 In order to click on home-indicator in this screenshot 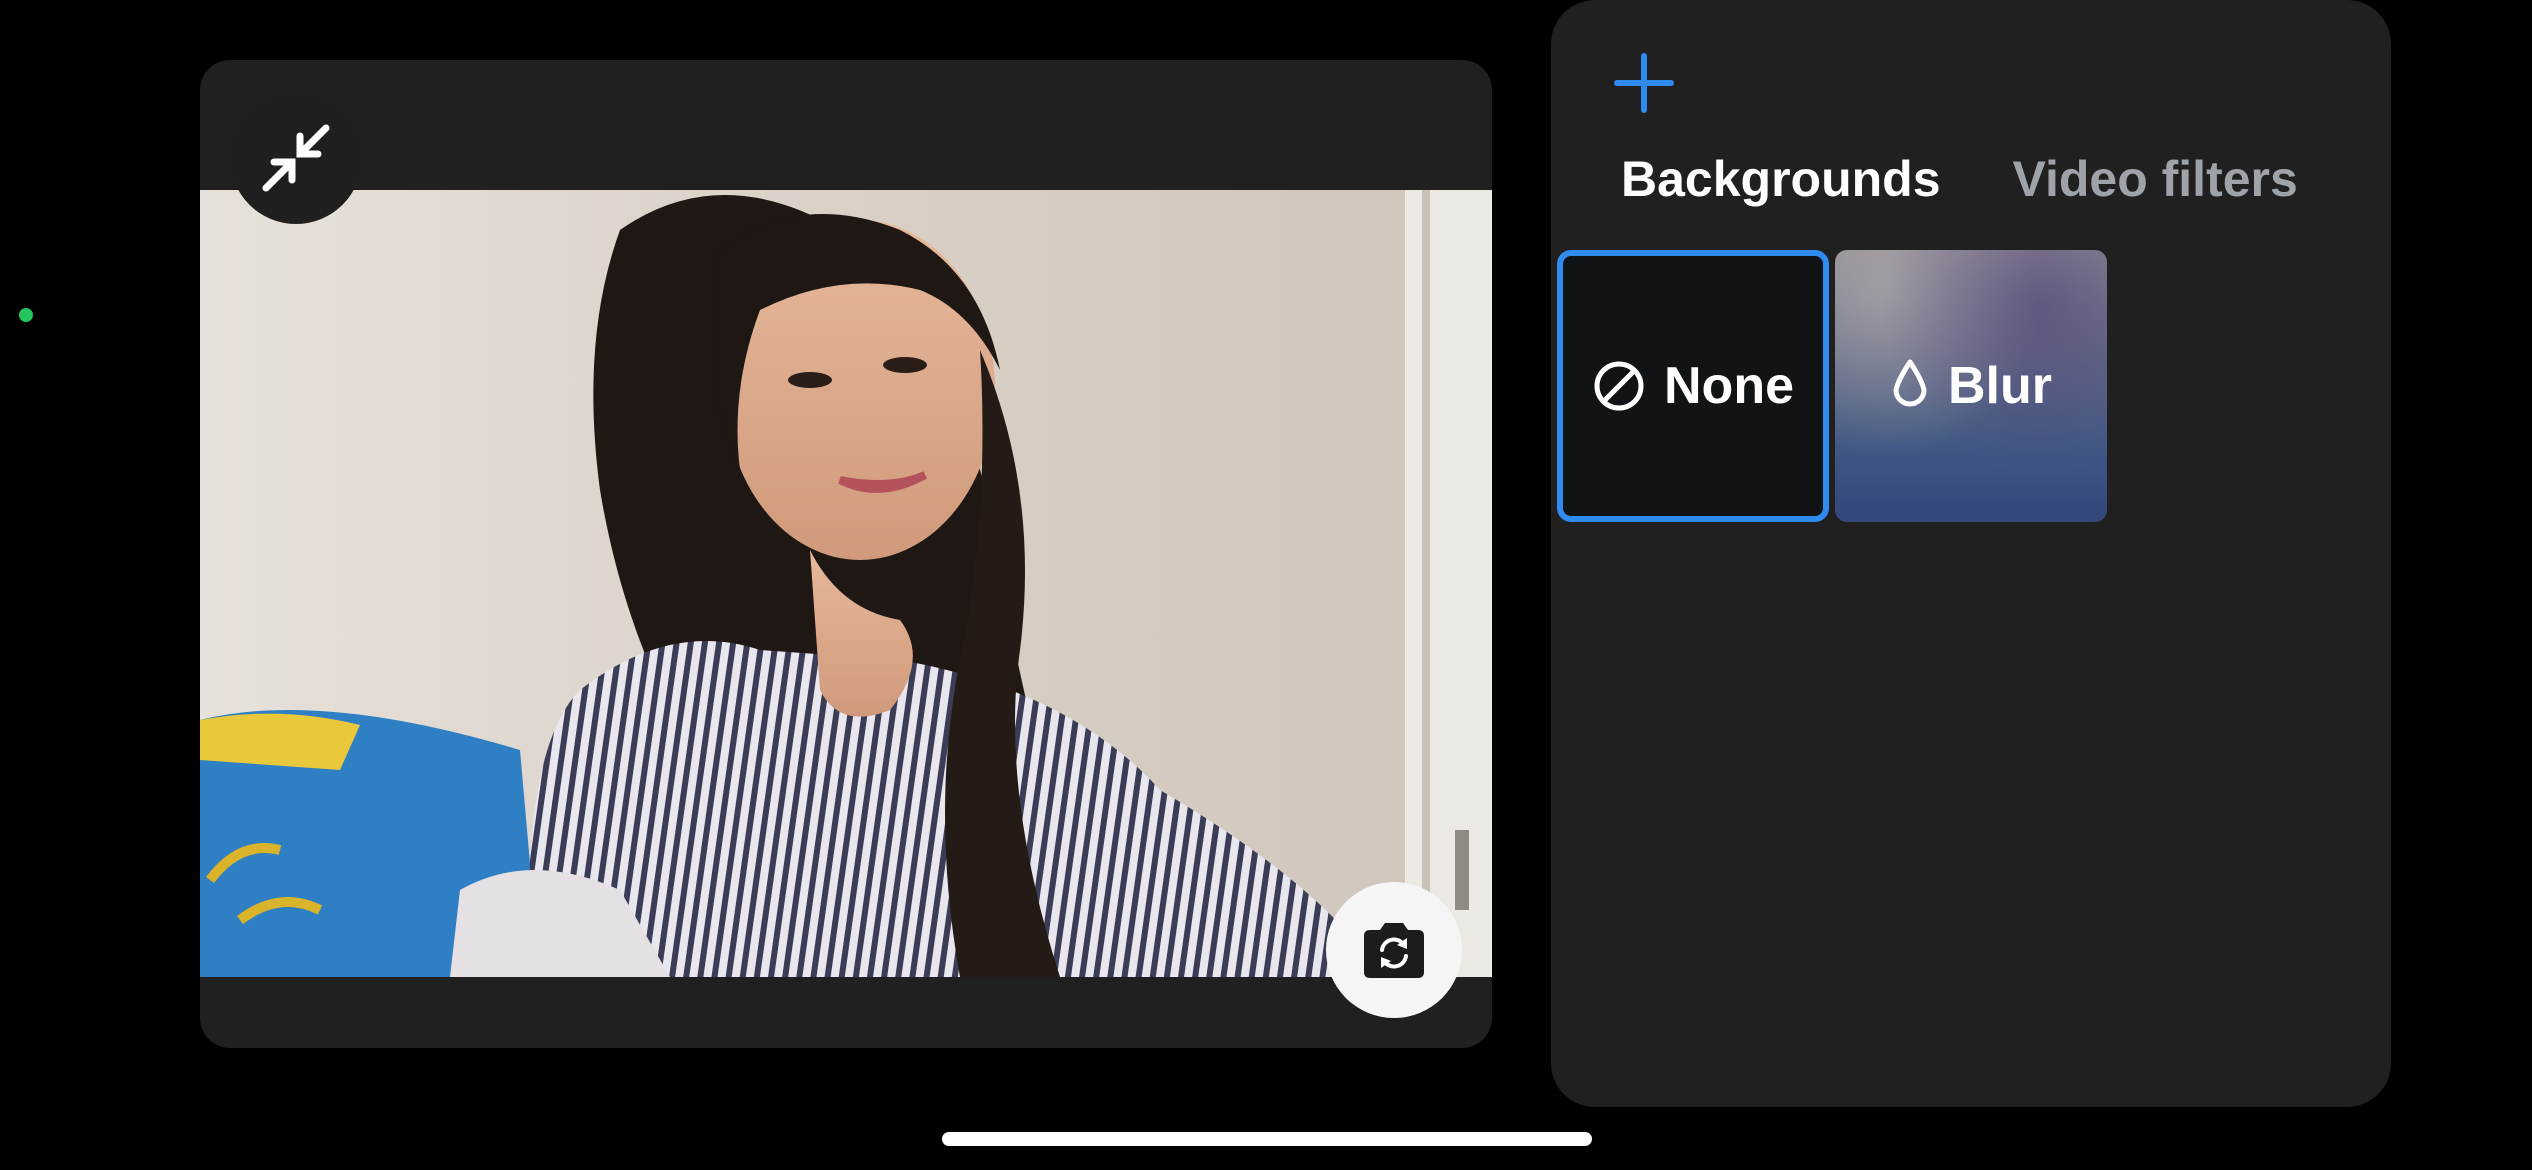, I will do `click(1267, 1139)`.